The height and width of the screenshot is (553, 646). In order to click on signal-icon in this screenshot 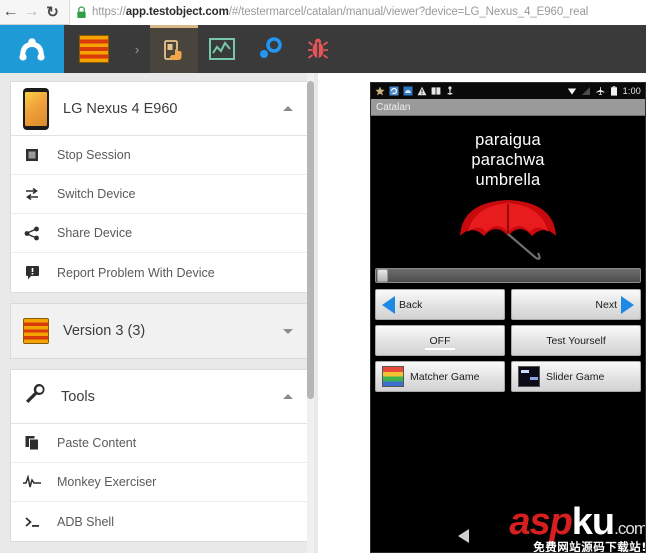, I will do `click(585, 91)`.